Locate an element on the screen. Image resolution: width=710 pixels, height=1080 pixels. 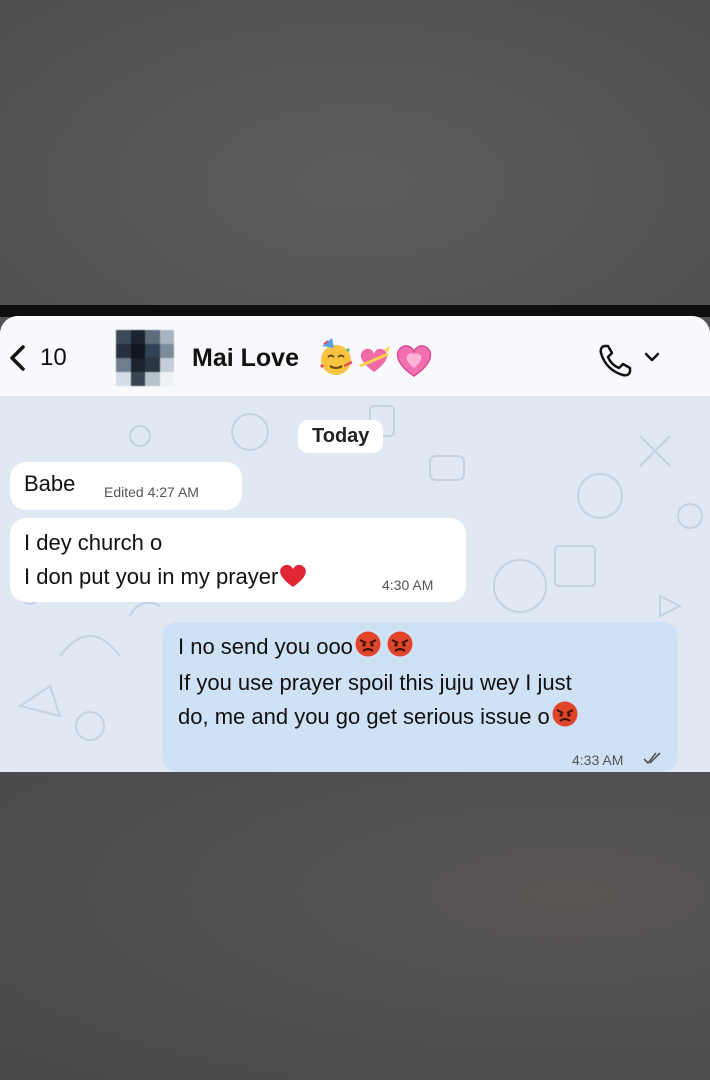
message-meta: 4:30 AM is located at coordinates (408, 585).